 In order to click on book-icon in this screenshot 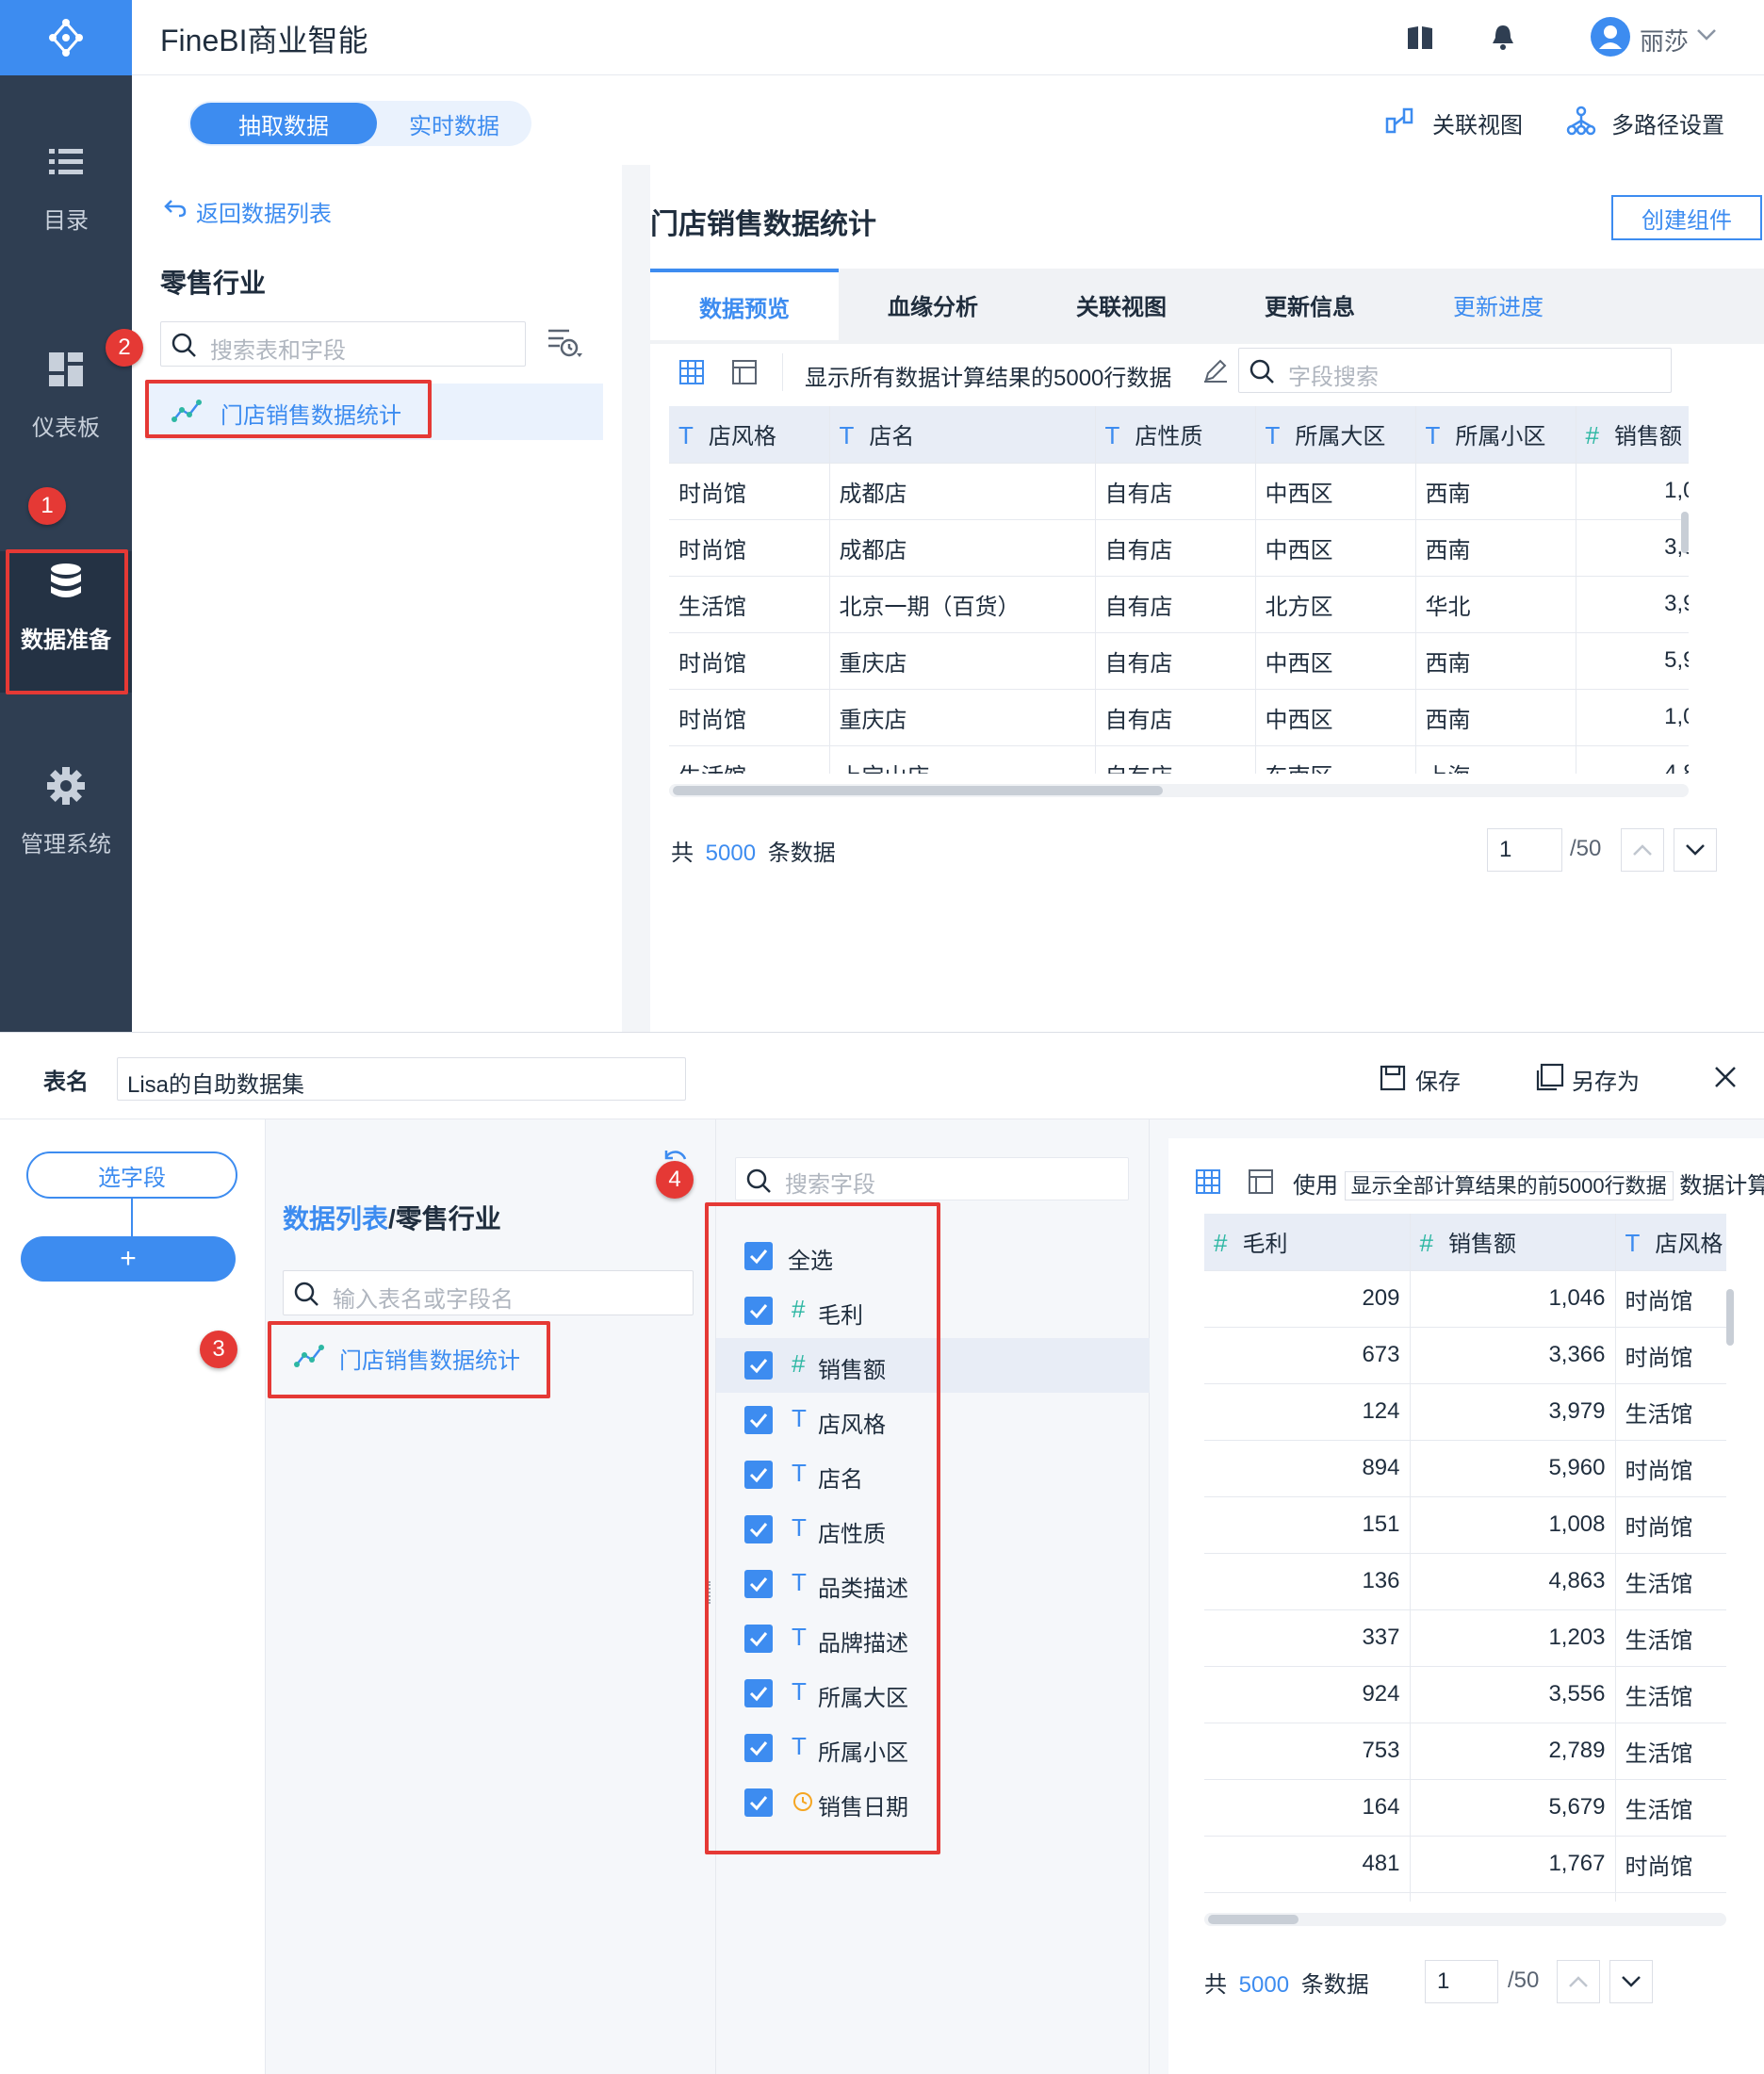, I will do `click(1420, 37)`.